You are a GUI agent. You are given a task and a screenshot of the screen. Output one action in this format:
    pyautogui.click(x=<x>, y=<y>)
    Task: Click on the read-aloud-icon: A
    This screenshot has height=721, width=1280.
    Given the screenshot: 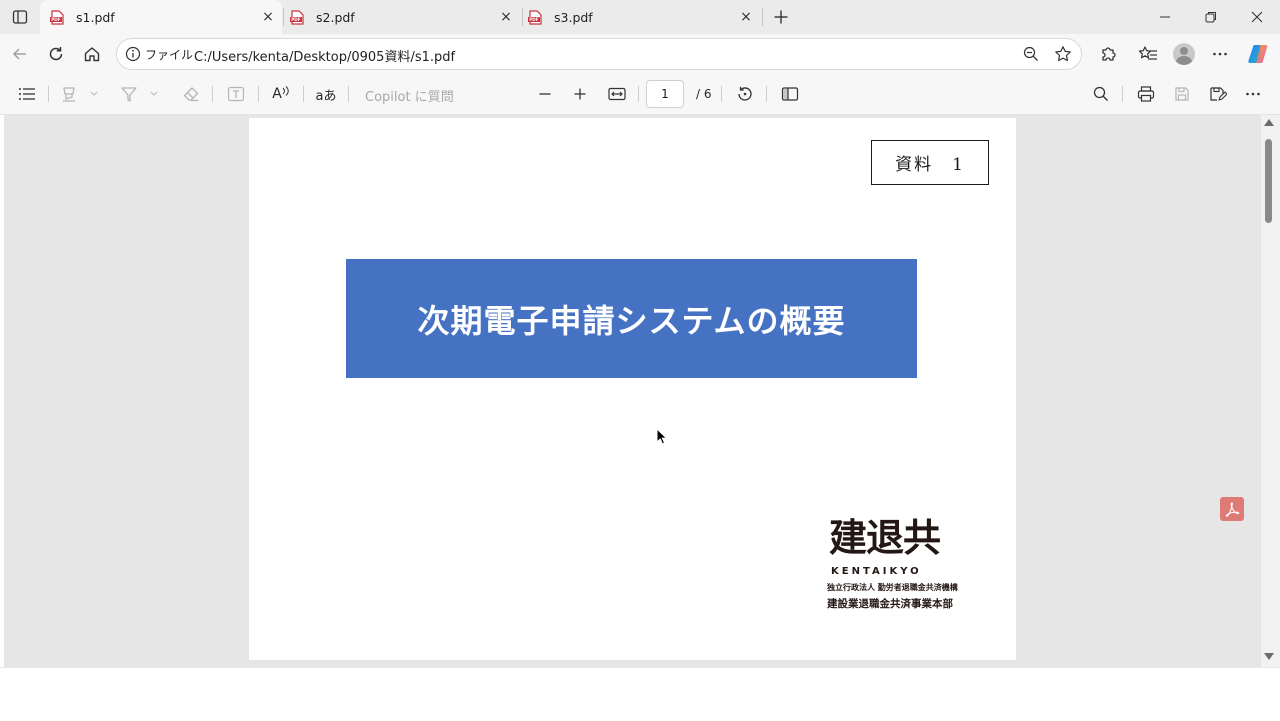 What is the action you would take?
    pyautogui.click(x=281, y=94)
    